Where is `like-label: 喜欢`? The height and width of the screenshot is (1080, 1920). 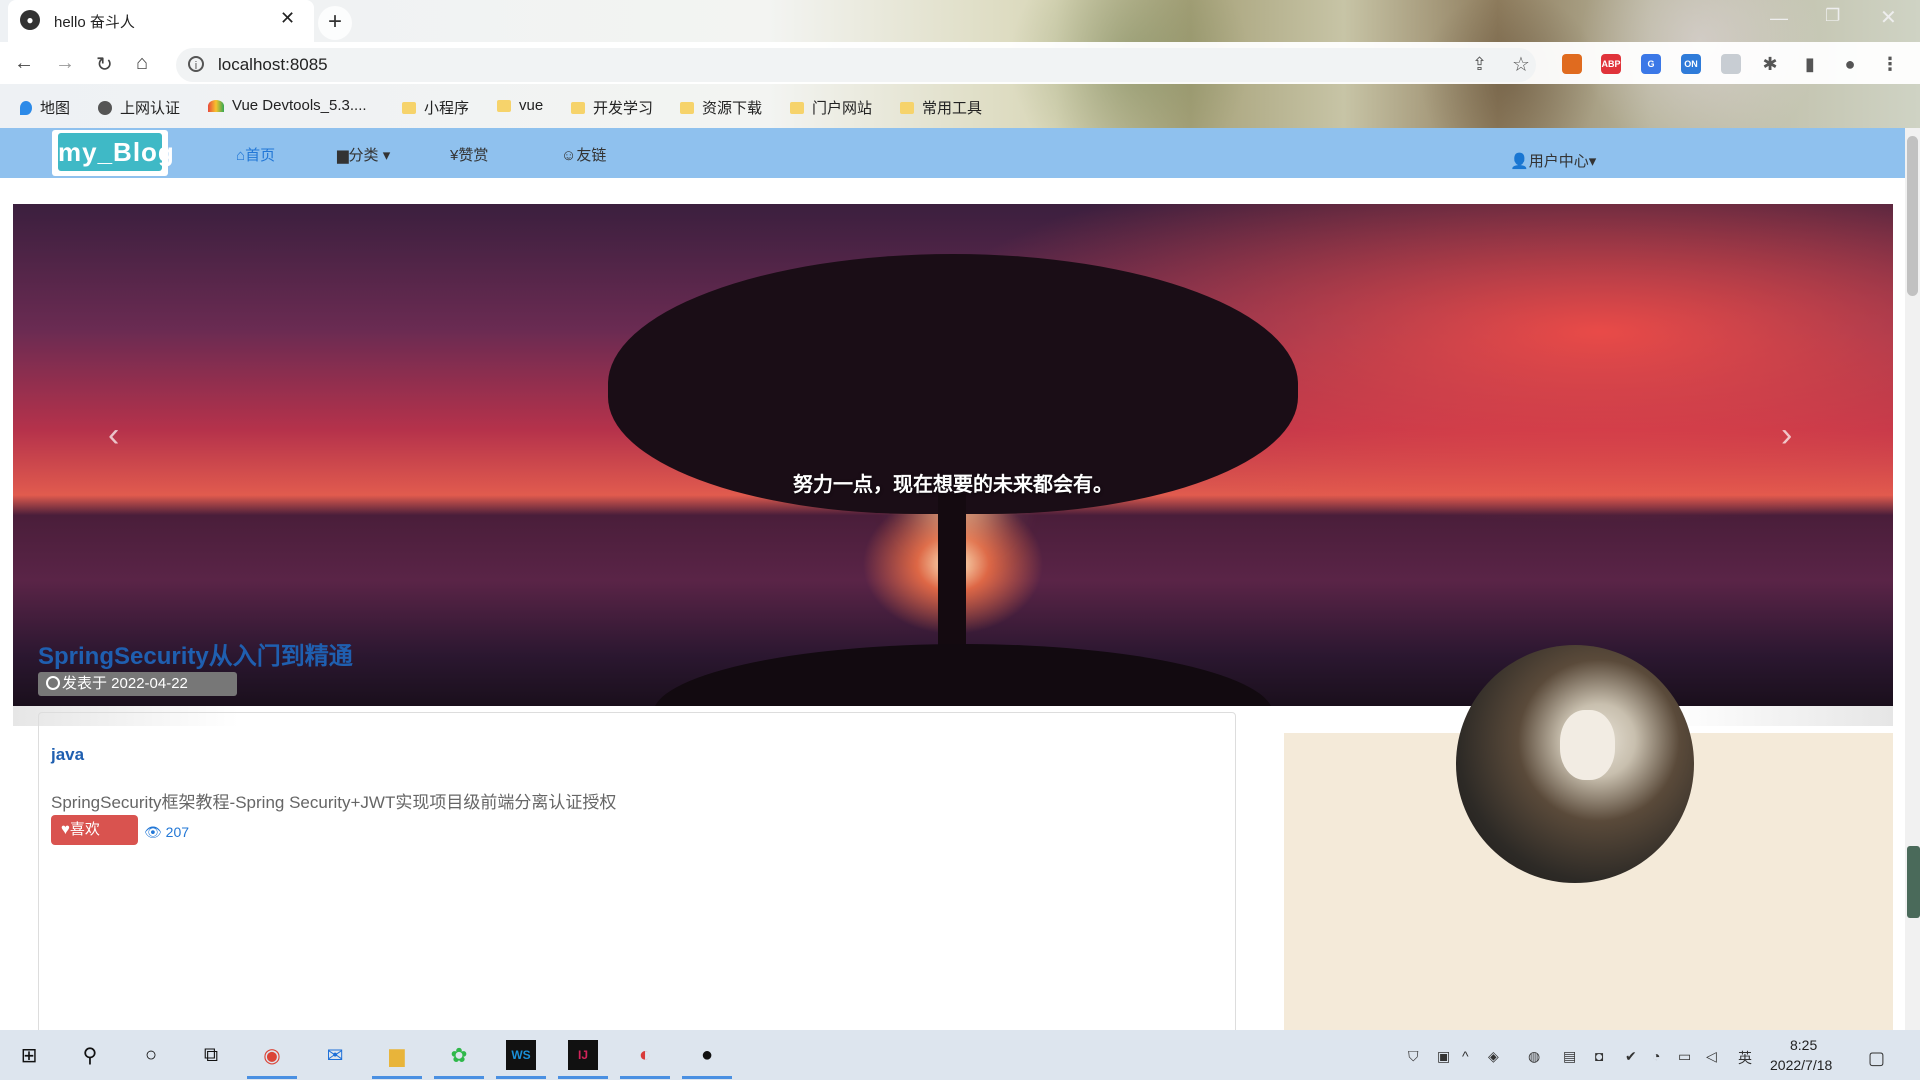
like-label: 喜欢 is located at coordinates (84, 829).